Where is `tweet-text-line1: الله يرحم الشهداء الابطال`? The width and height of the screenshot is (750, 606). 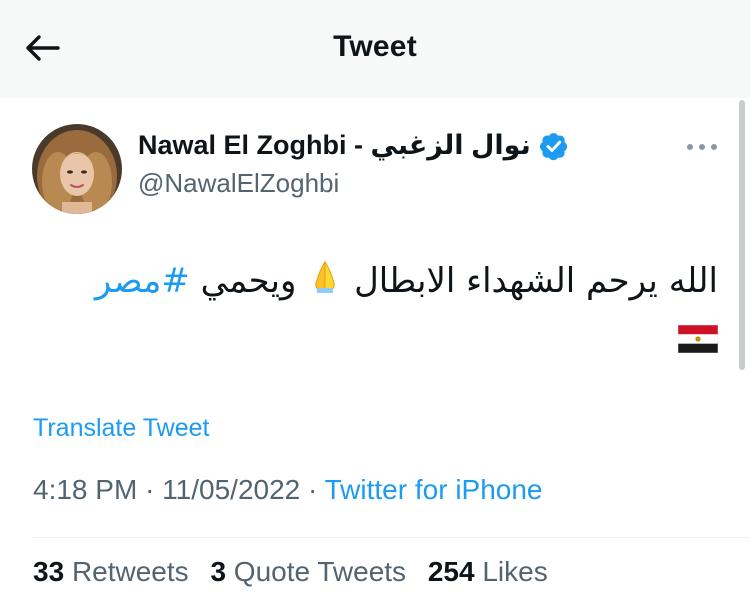
tweet-text-line1: الله يرحم الشهداء الابطال is located at coordinates (536, 281).